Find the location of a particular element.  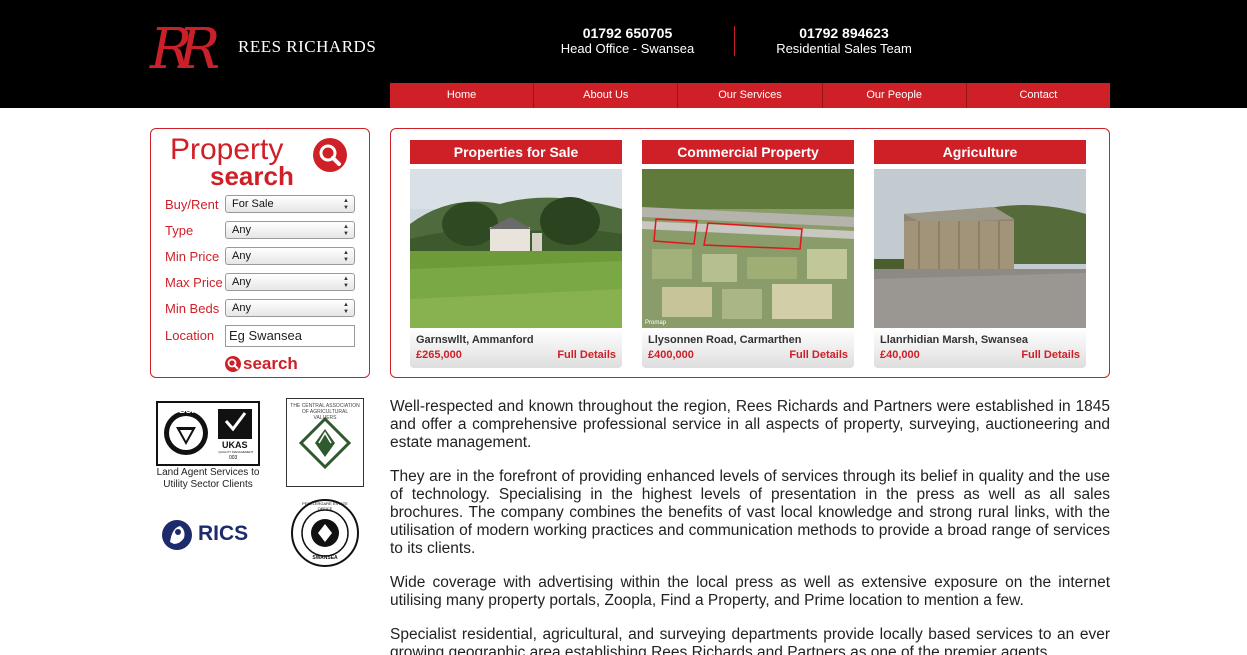

property-price: £40,000 is located at coordinates (900, 355).